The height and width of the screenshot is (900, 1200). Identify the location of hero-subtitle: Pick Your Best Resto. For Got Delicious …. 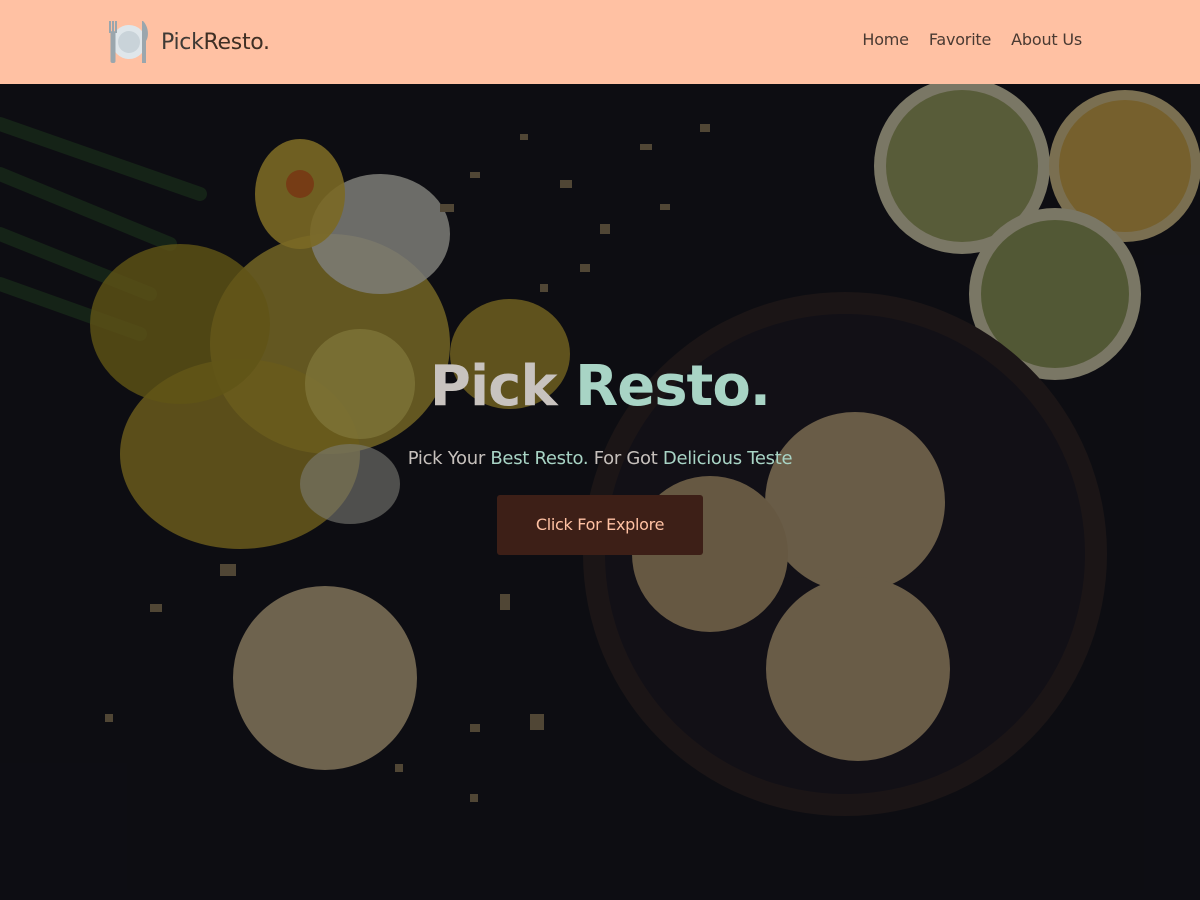
(600, 458).